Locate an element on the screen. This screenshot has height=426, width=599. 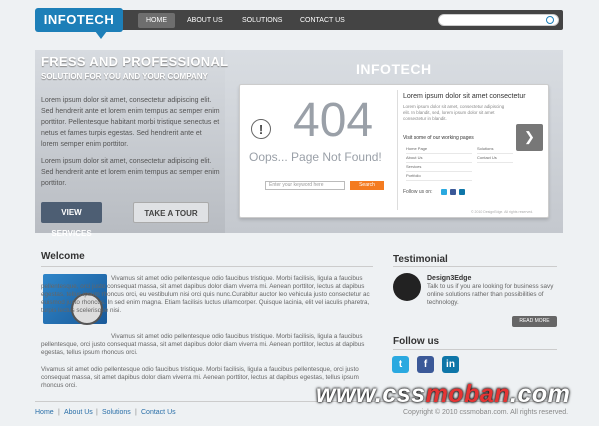
watermark-part: .com is located at coordinates (540, 394).